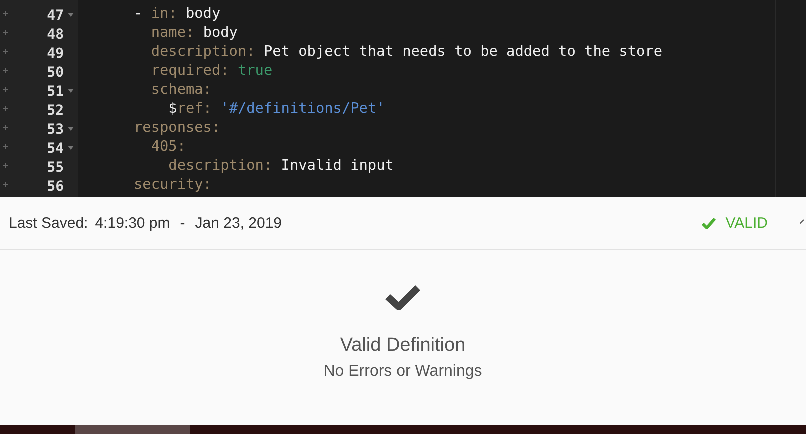  What do you see at coordinates (55, 186) in the screenshot?
I see `line-number: 56` at bounding box center [55, 186].